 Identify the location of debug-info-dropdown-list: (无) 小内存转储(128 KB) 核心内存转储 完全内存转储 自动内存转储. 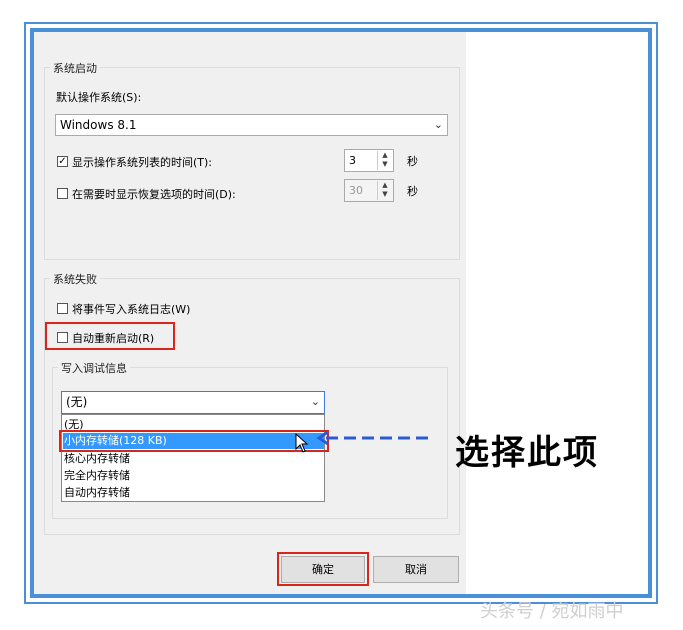
(193, 458).